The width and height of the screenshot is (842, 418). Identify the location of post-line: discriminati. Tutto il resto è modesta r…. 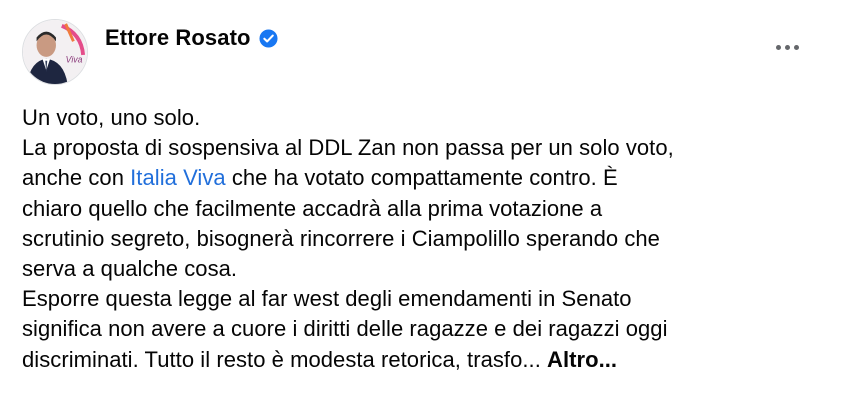
(422, 360).